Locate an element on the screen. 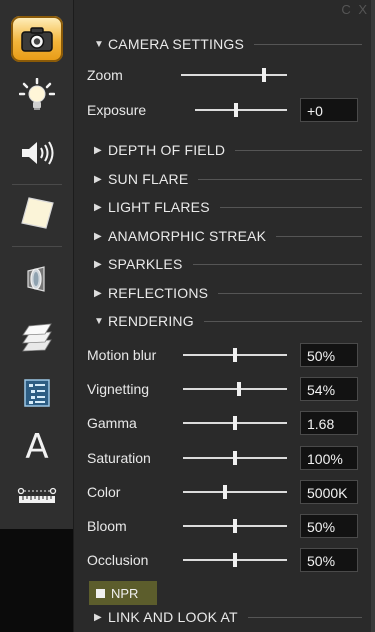  rendering-row: Occlusion 50% is located at coordinates (227, 560).